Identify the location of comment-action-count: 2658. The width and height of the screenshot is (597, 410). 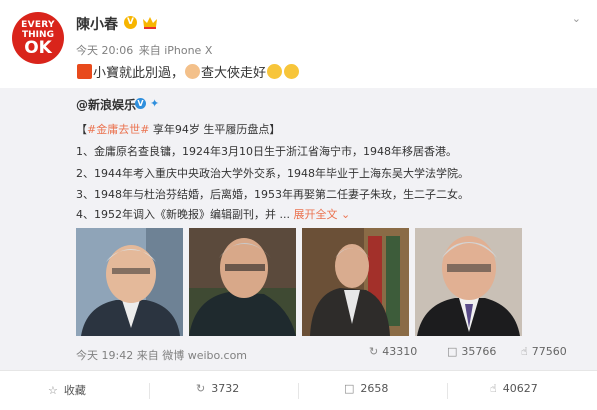
(374, 388).